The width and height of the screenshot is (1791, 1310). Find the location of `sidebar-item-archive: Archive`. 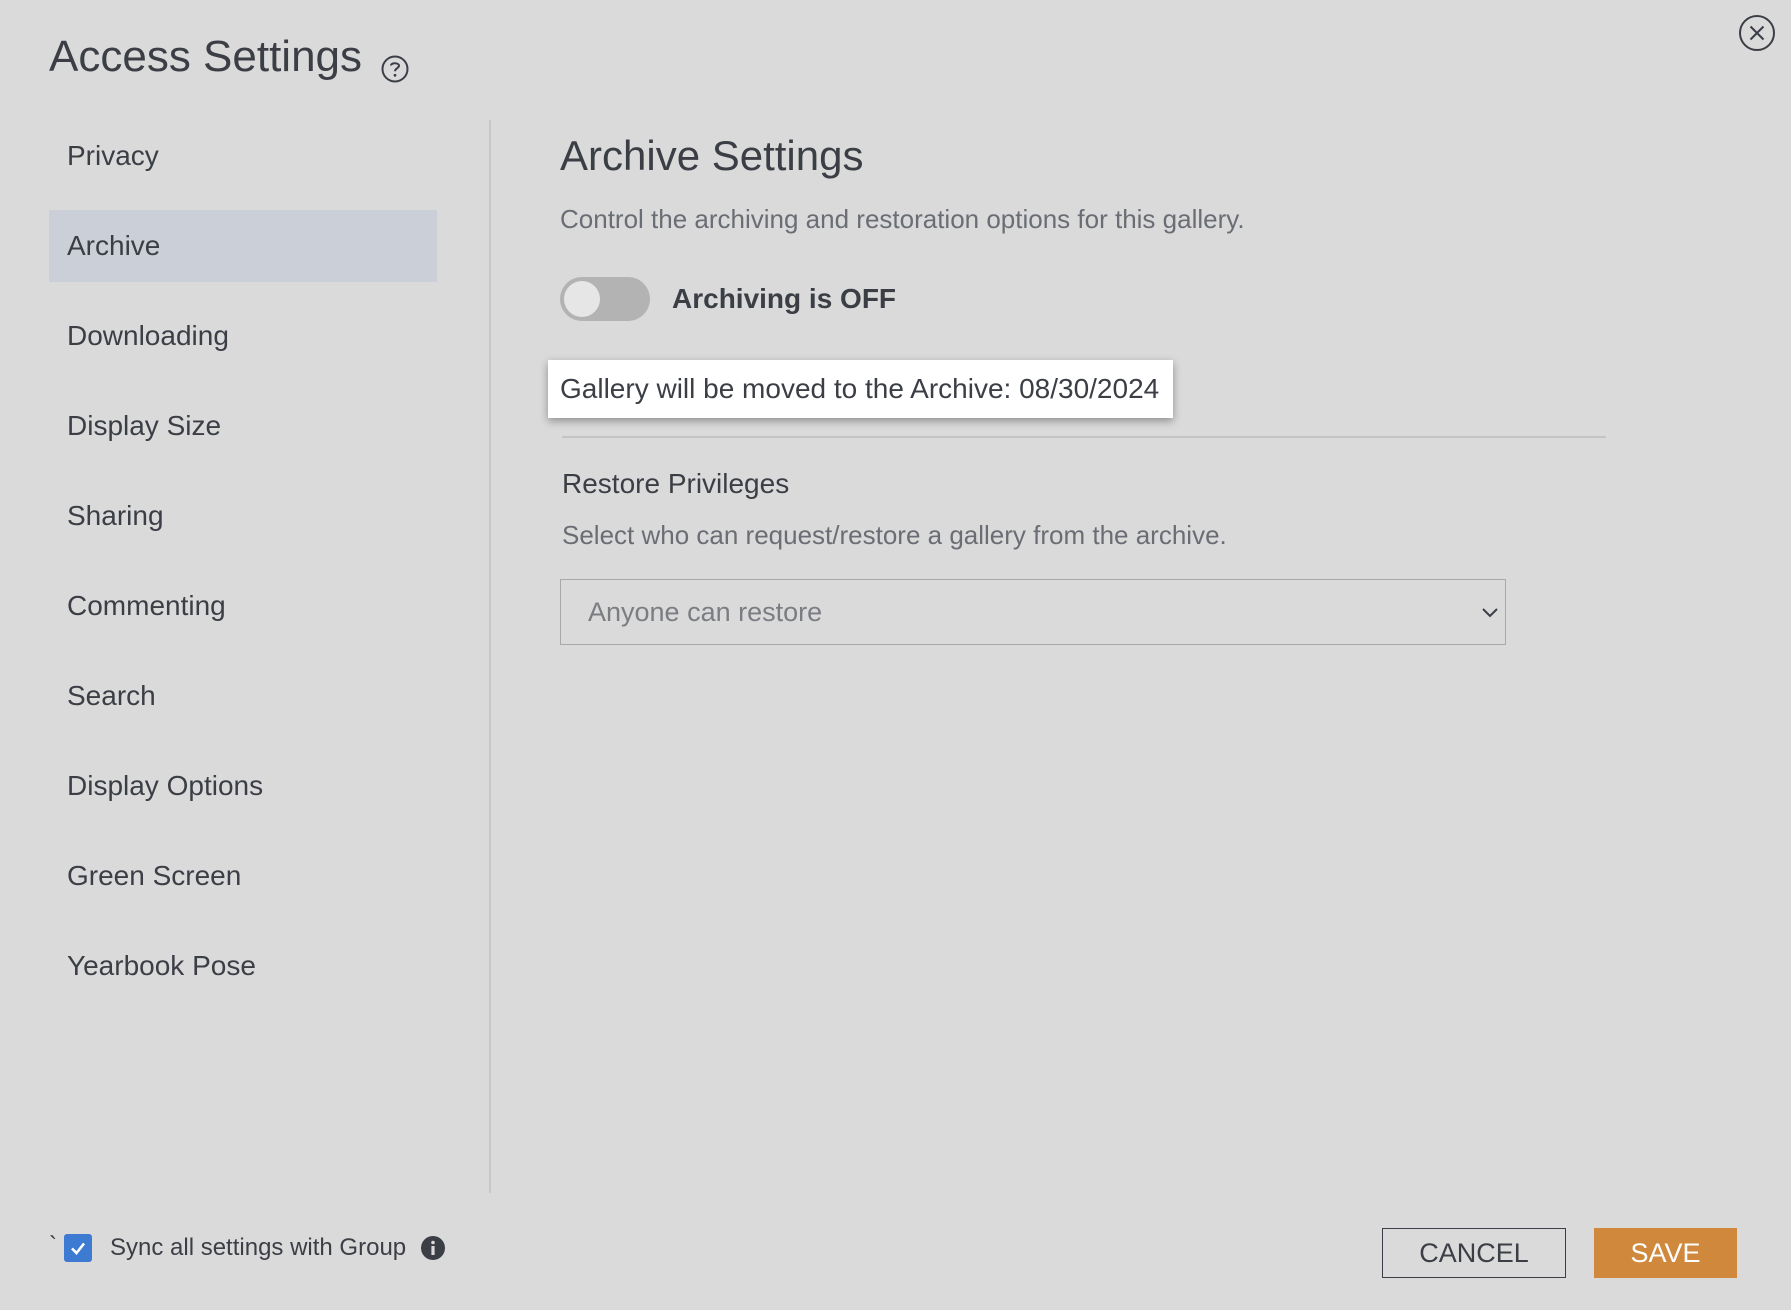

sidebar-item-archive: Archive is located at coordinates (243, 246).